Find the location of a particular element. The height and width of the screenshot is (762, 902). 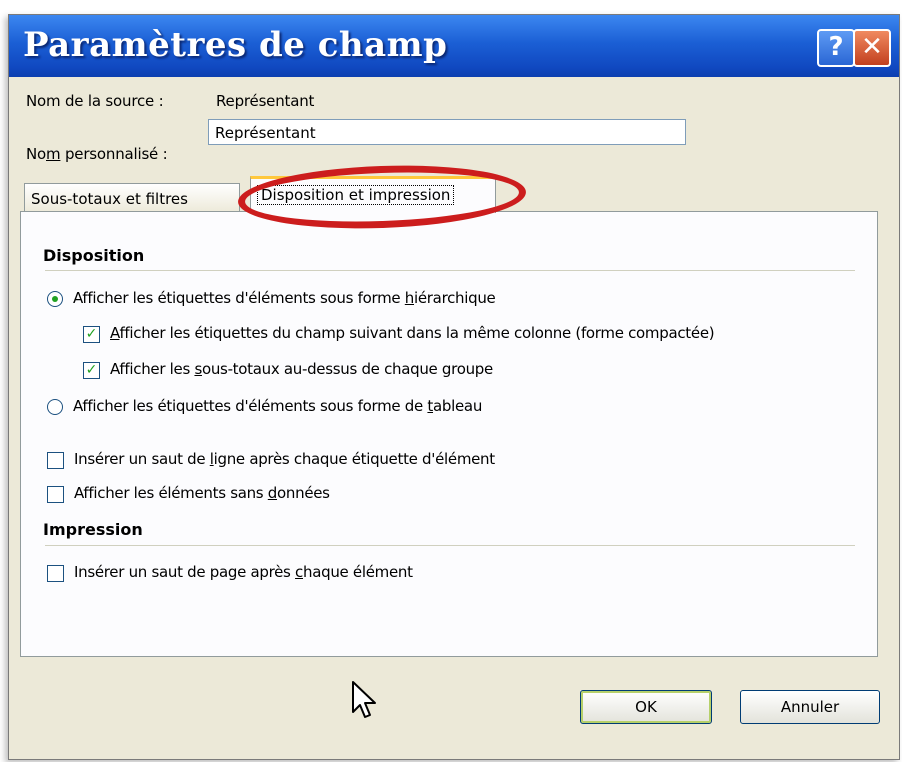

tab-label: Sous-totaux et filtres is located at coordinates (109, 199).